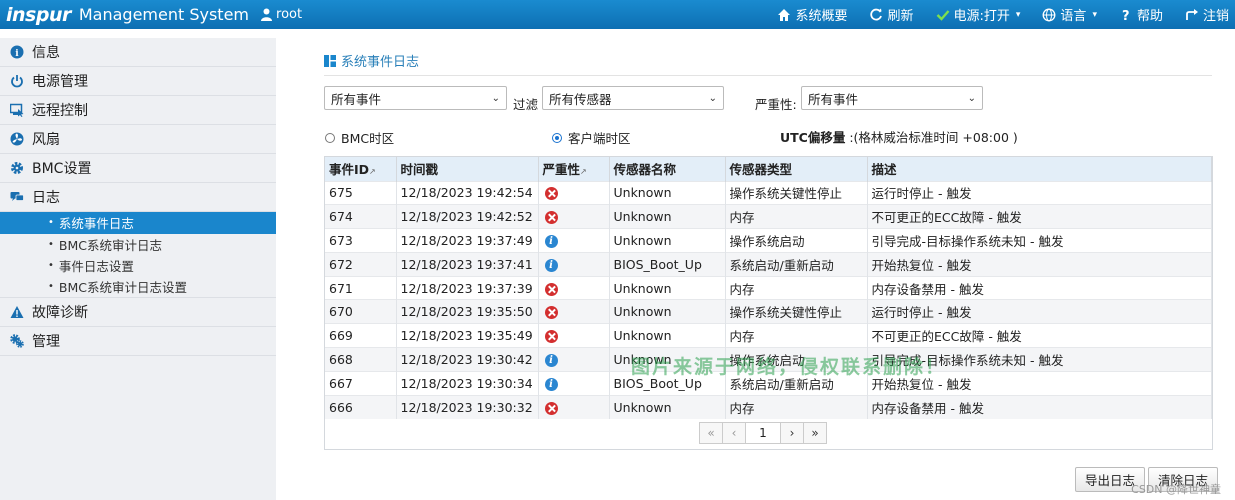  Describe the element at coordinates (776, 104) in the screenshot. I see `severity-label: 严重性:` at that location.